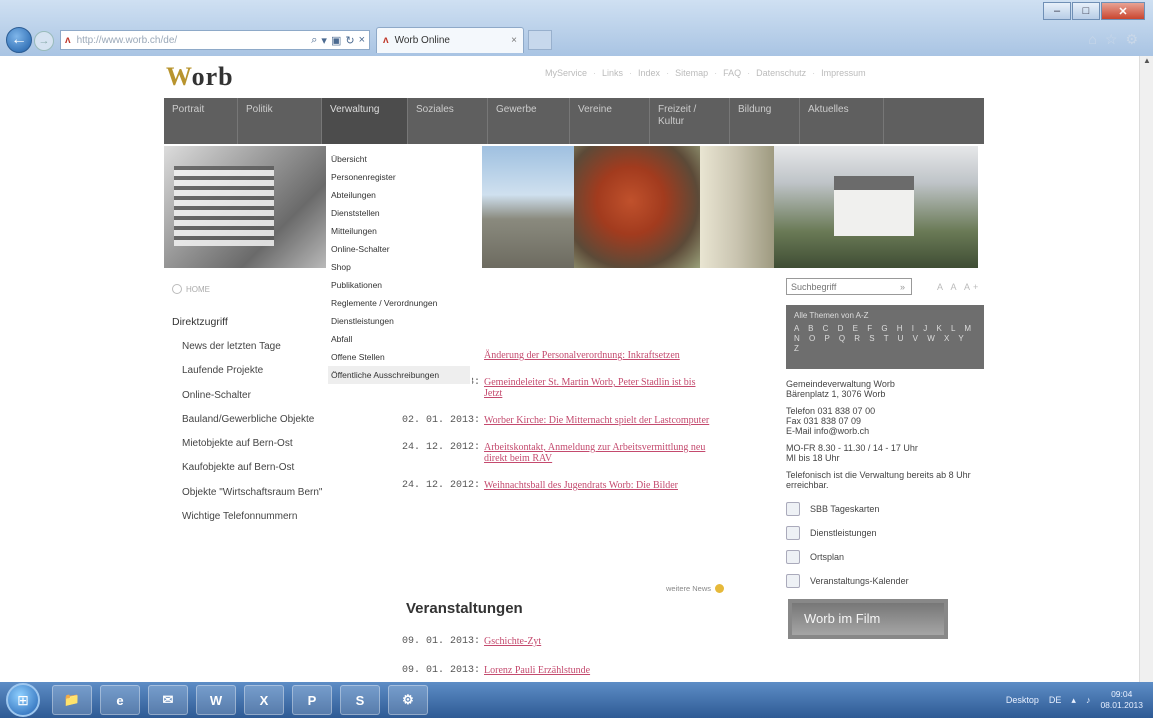  Describe the element at coordinates (610, 121) in the screenshot. I see `nav-vereine: Vereine` at that location.